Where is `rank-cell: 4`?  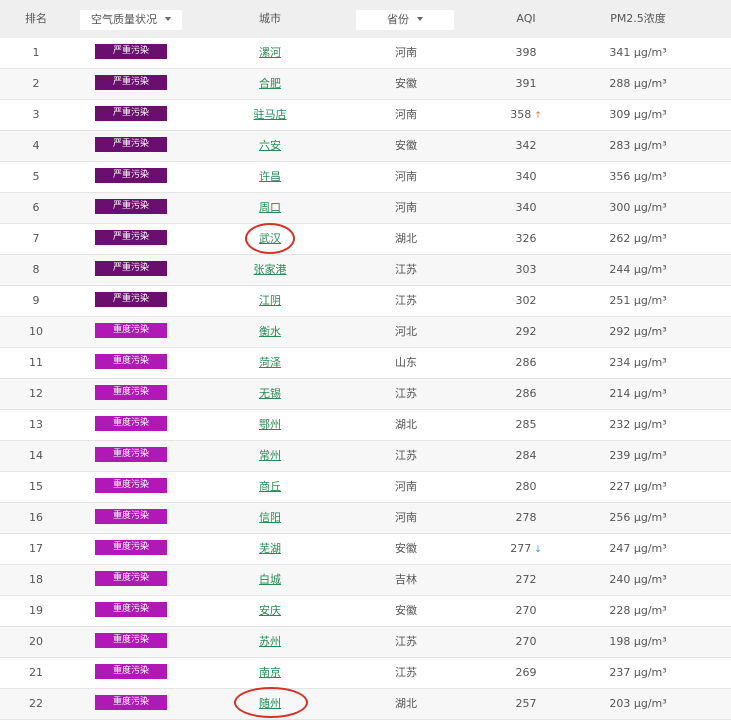 rank-cell: 4 is located at coordinates (36, 145).